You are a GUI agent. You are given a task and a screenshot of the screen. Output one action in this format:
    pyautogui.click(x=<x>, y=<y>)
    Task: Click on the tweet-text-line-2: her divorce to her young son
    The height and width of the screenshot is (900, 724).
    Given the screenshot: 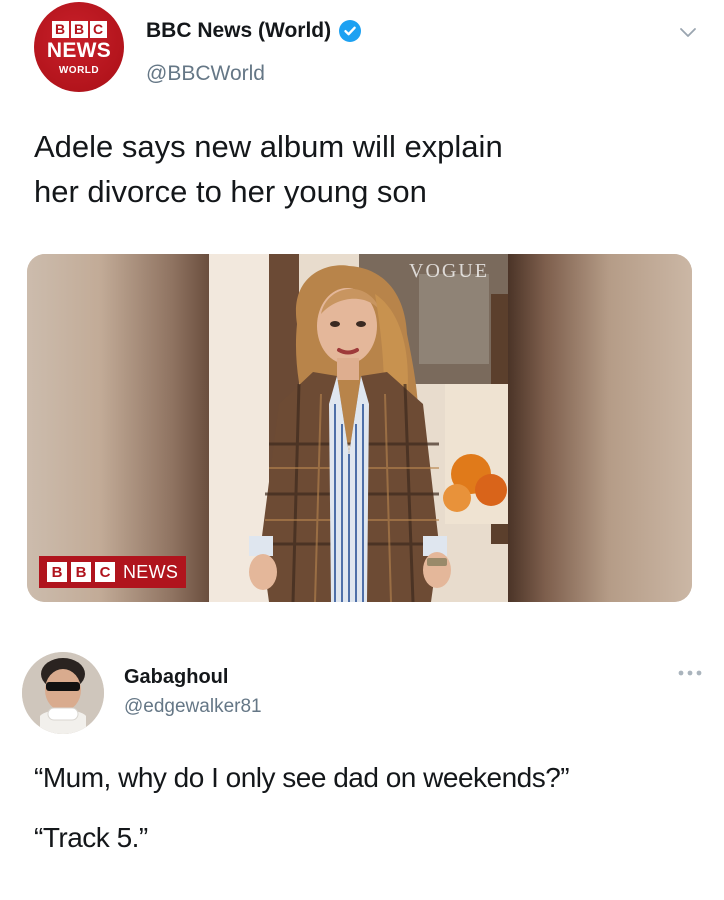 What is the action you would take?
    pyautogui.click(x=230, y=191)
    